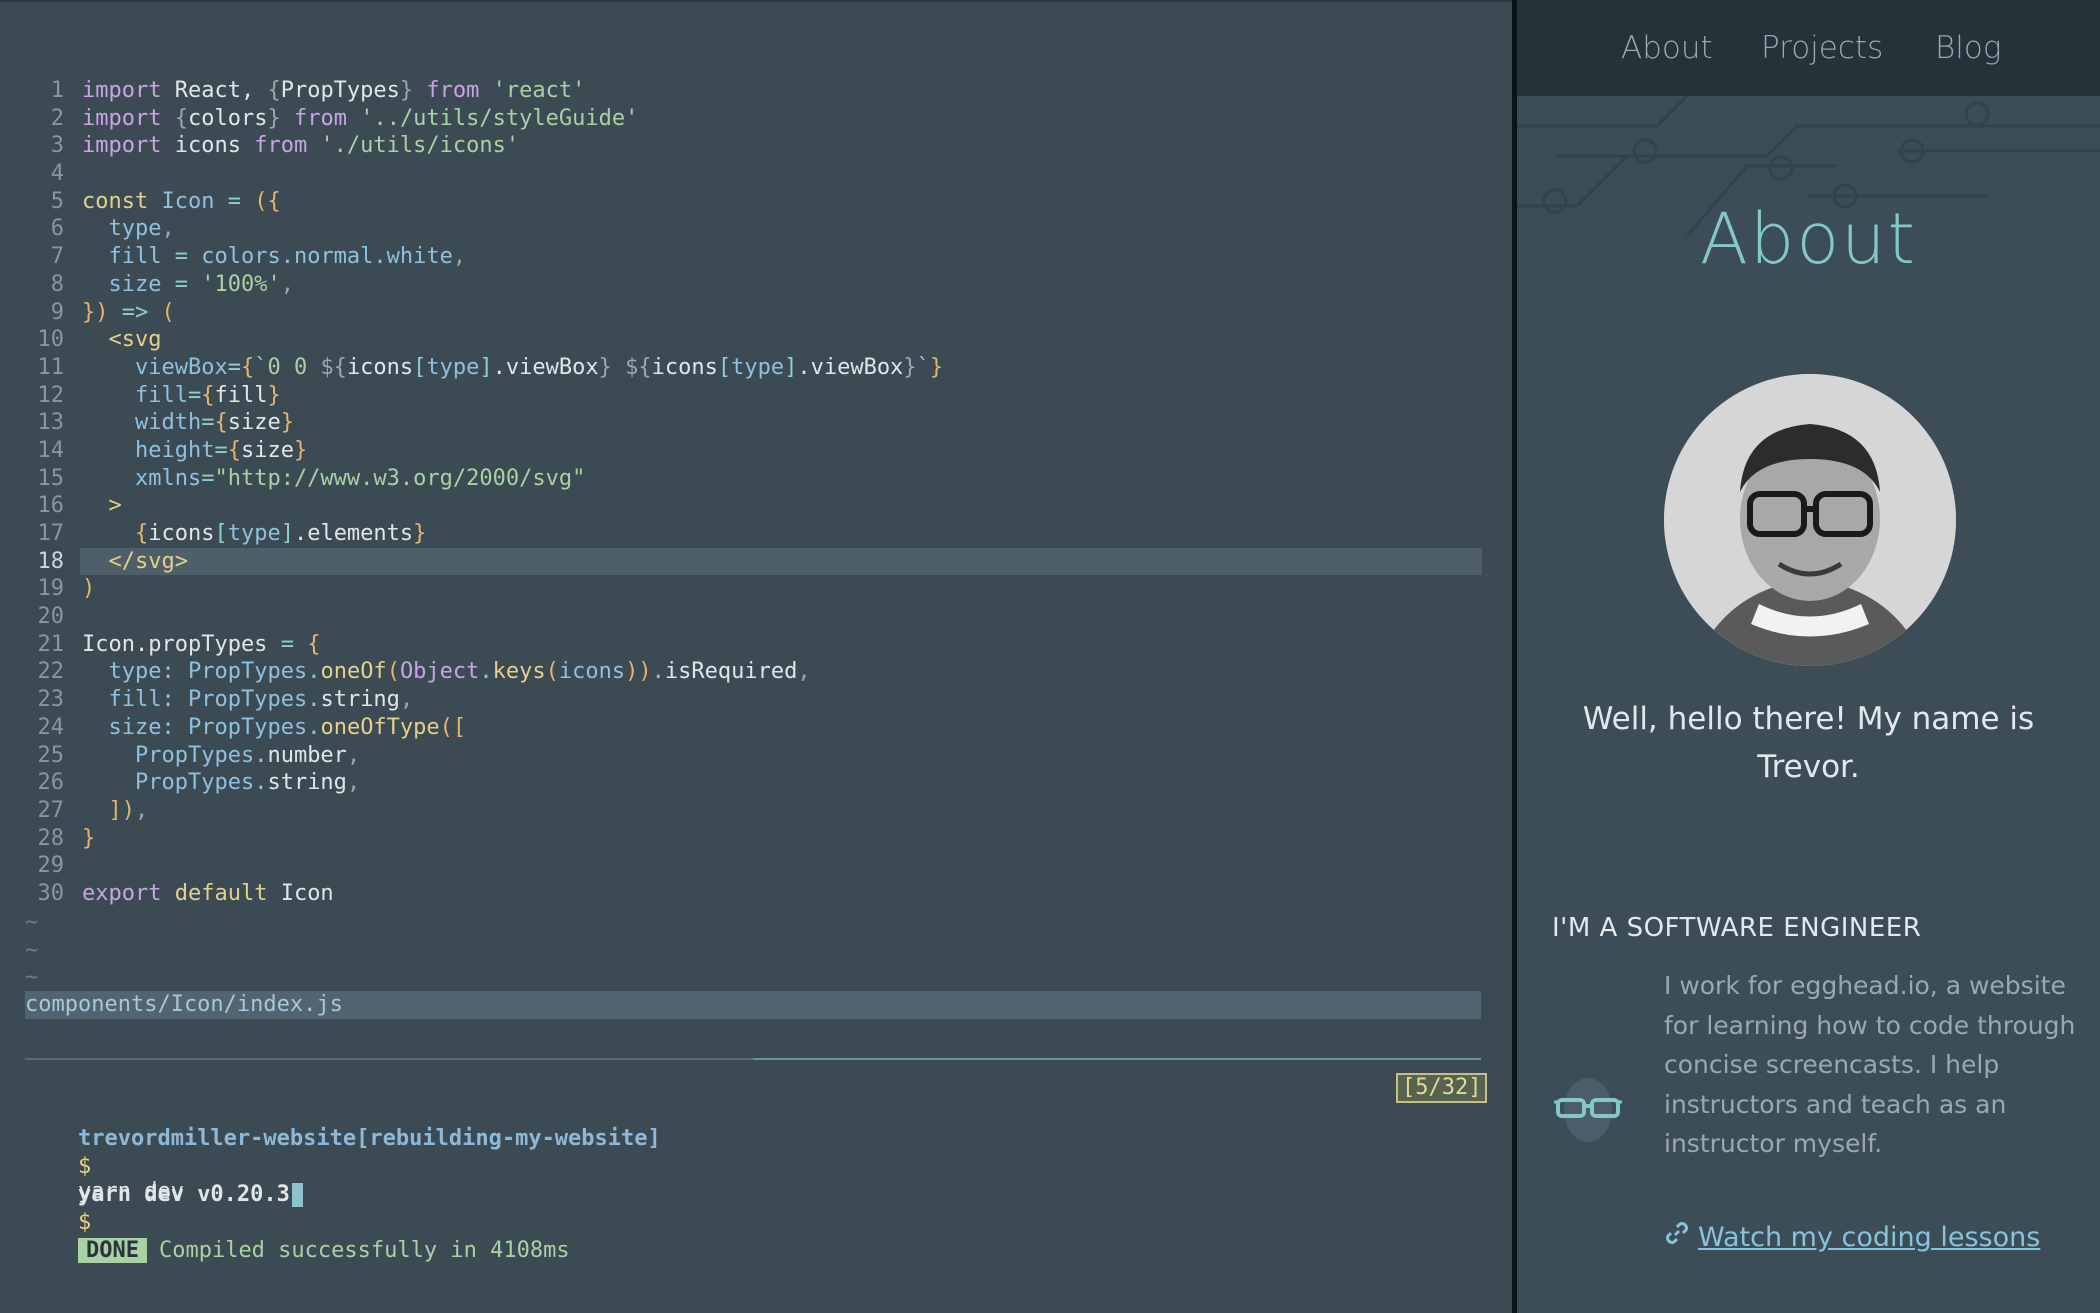 The width and height of the screenshot is (2100, 1313). What do you see at coordinates (741, 534) in the screenshot?
I see `code-line: 17 {icons[type].elements}` at bounding box center [741, 534].